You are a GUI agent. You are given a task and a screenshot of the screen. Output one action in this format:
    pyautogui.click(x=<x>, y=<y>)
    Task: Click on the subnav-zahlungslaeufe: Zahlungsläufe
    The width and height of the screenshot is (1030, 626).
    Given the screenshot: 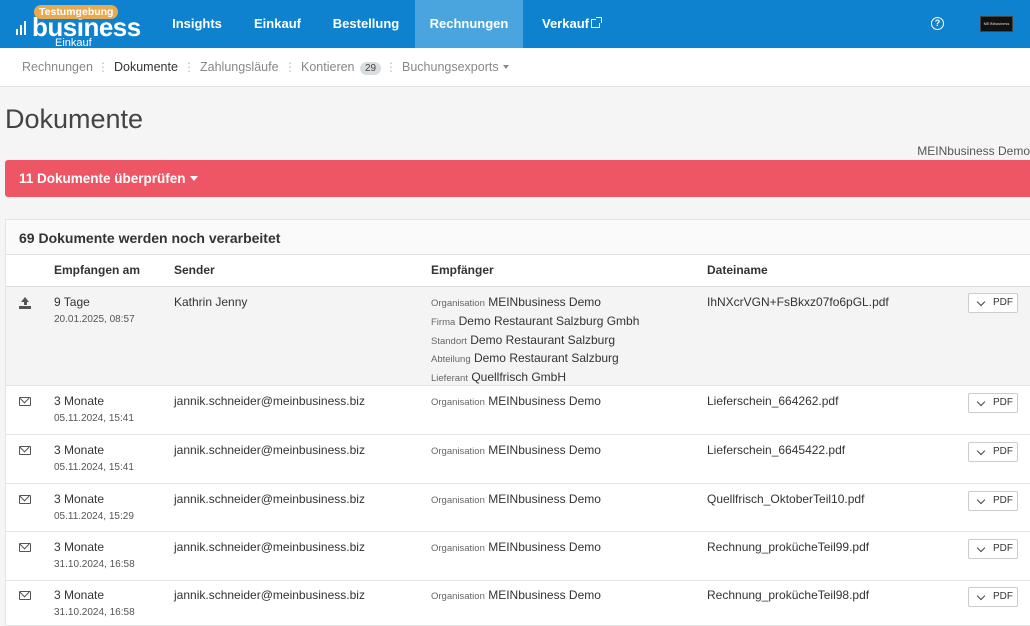 What is the action you would take?
    pyautogui.click(x=239, y=67)
    